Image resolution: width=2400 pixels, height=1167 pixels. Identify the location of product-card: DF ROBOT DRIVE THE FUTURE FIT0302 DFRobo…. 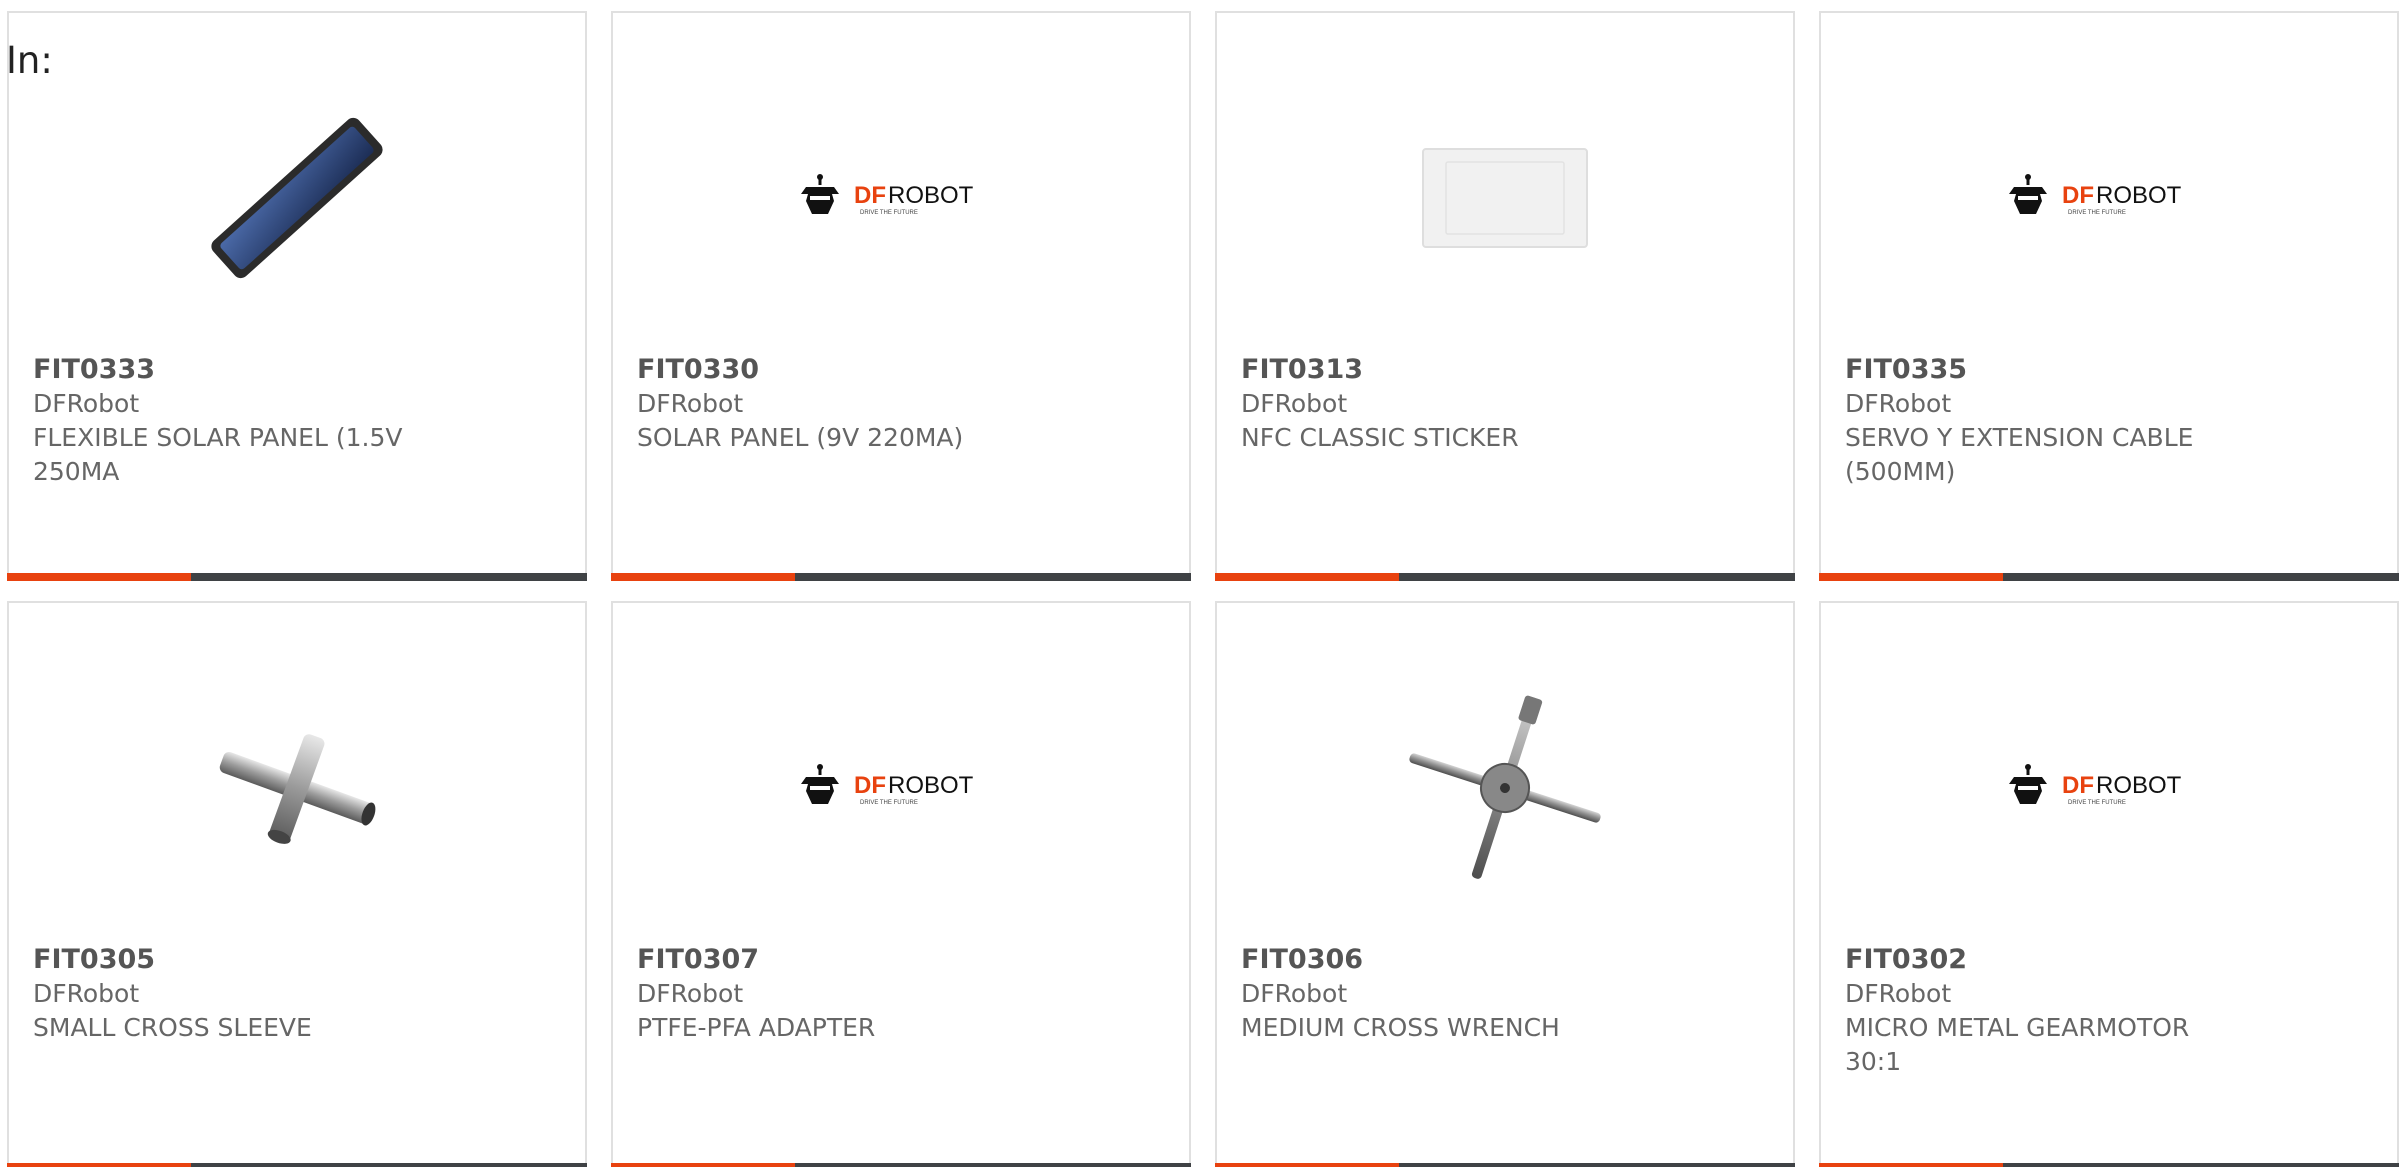
(2109, 884).